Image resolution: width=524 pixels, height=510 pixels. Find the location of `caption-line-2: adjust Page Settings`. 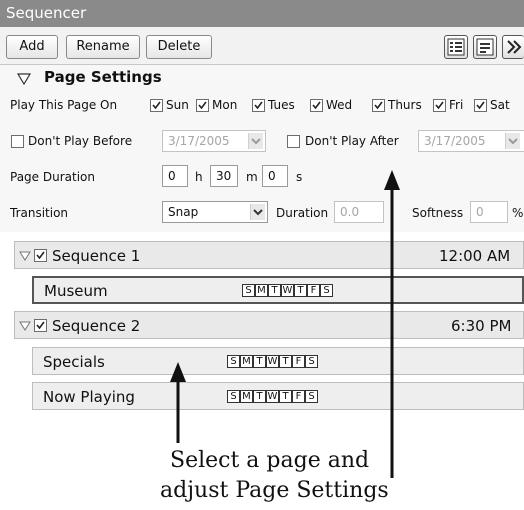

caption-line-2: adjust Page Settings is located at coordinates (274, 490).